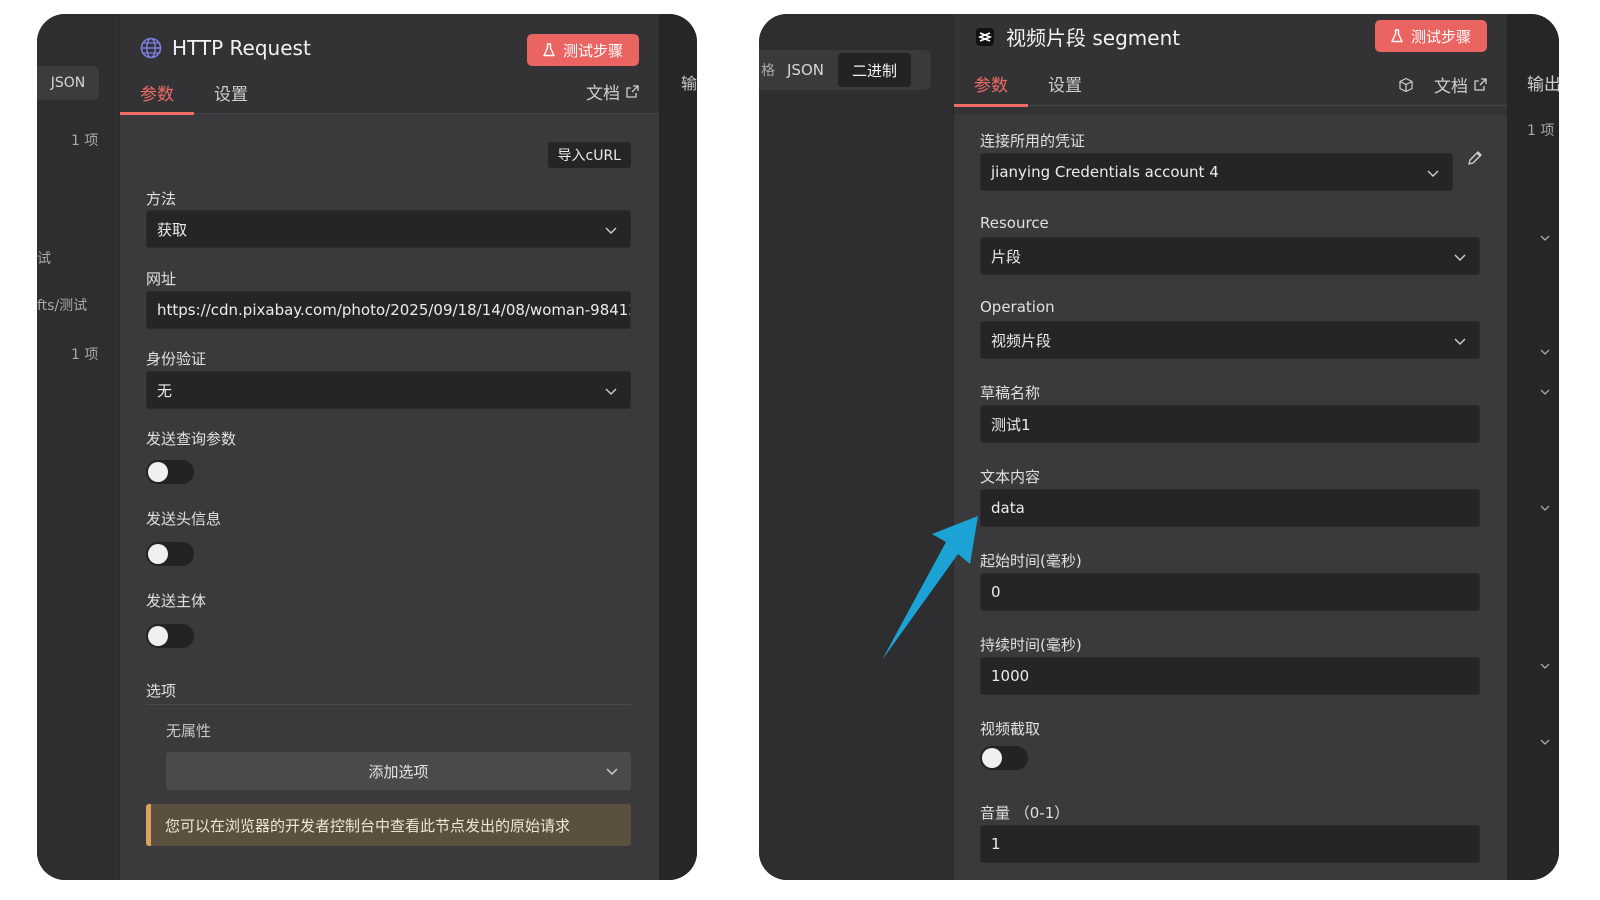 This screenshot has width=1600, height=900. I want to click on text-content-label: 文本内容, so click(1010, 477).